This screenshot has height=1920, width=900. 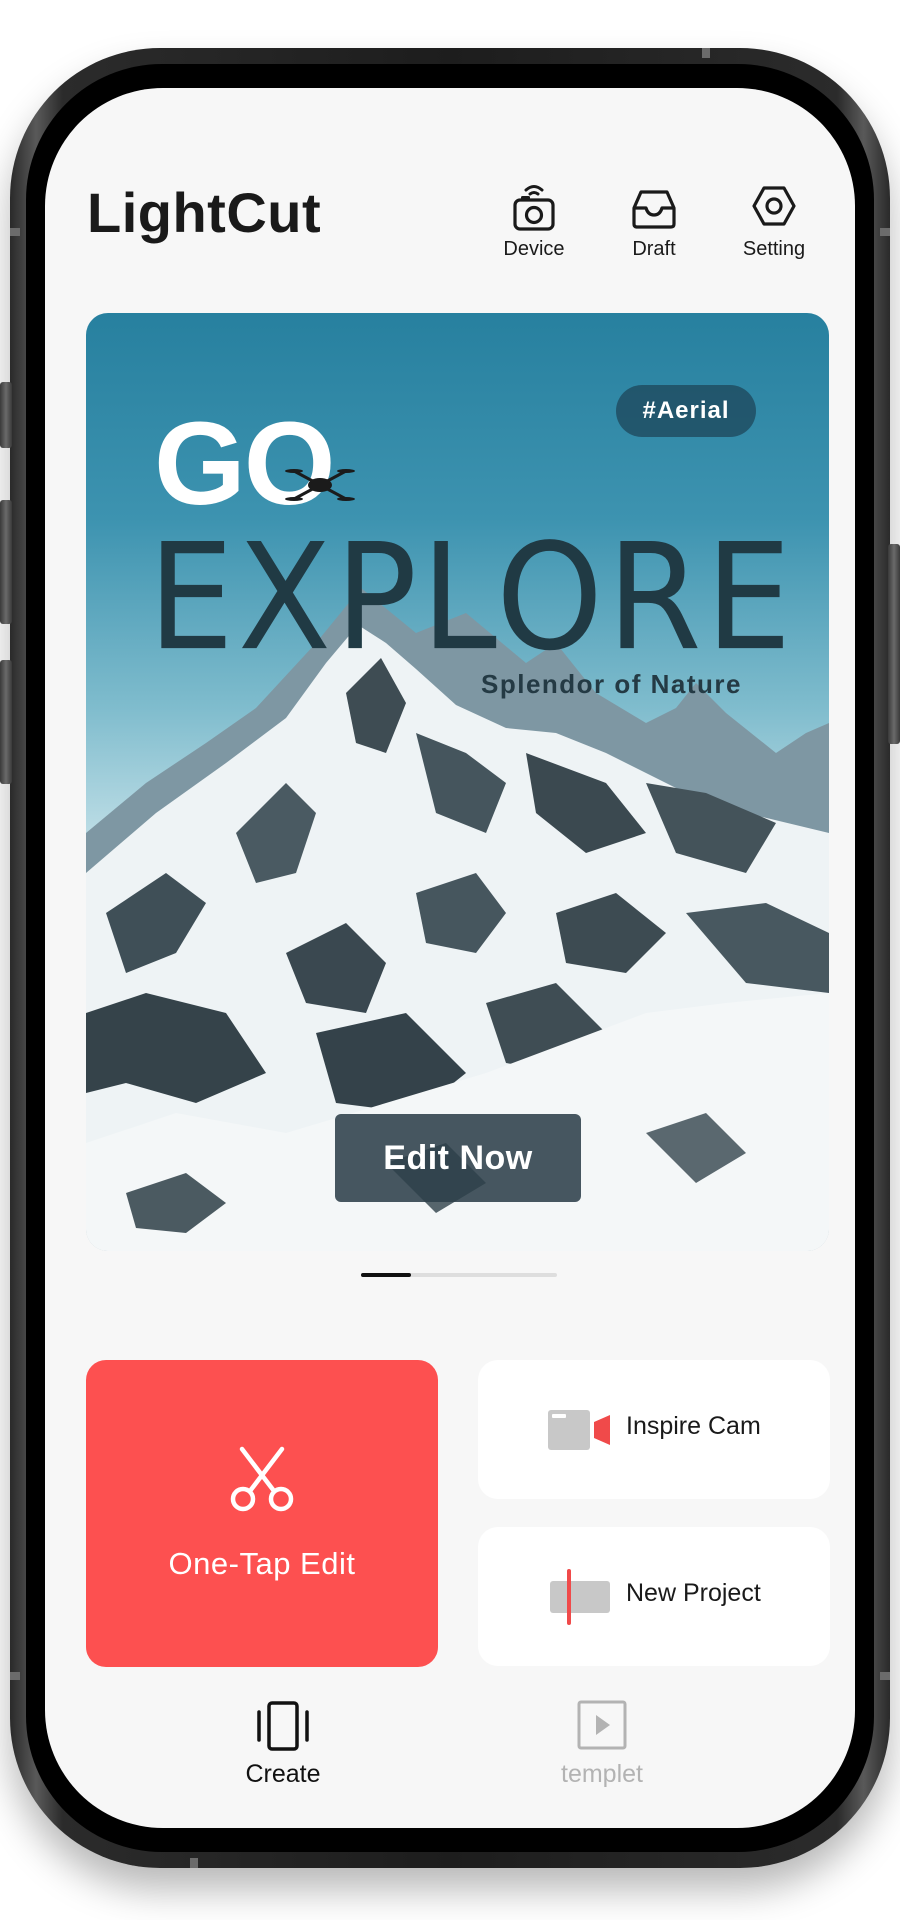 I want to click on new-project-label: New Project, so click(x=693, y=1593).